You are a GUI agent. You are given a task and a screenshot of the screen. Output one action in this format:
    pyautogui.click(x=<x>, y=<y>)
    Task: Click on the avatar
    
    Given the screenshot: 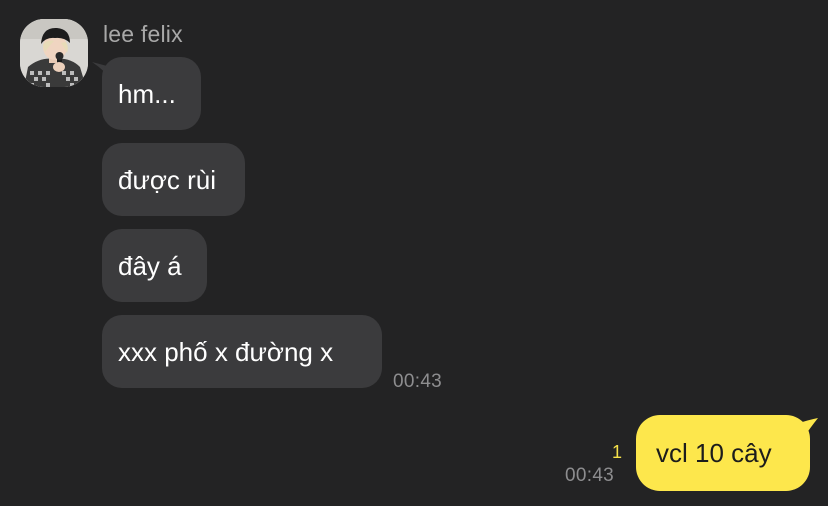 What is the action you would take?
    pyautogui.click(x=54, y=53)
    